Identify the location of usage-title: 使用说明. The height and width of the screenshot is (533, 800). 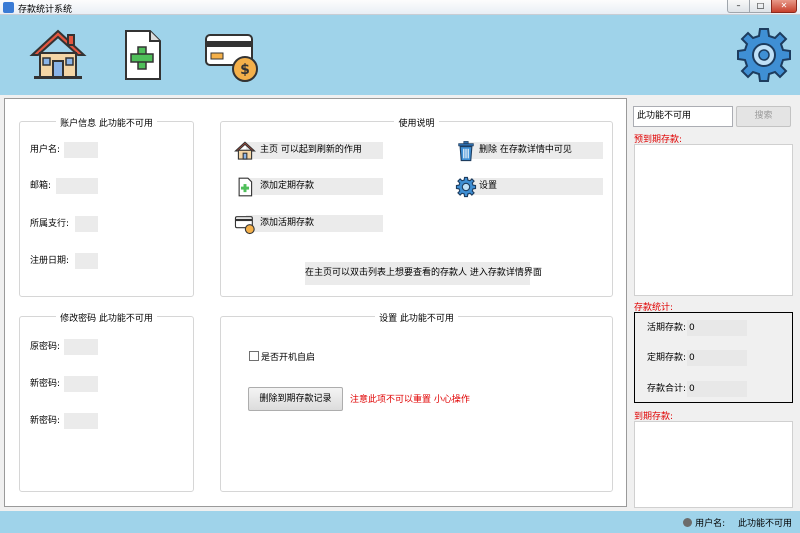
(416, 124).